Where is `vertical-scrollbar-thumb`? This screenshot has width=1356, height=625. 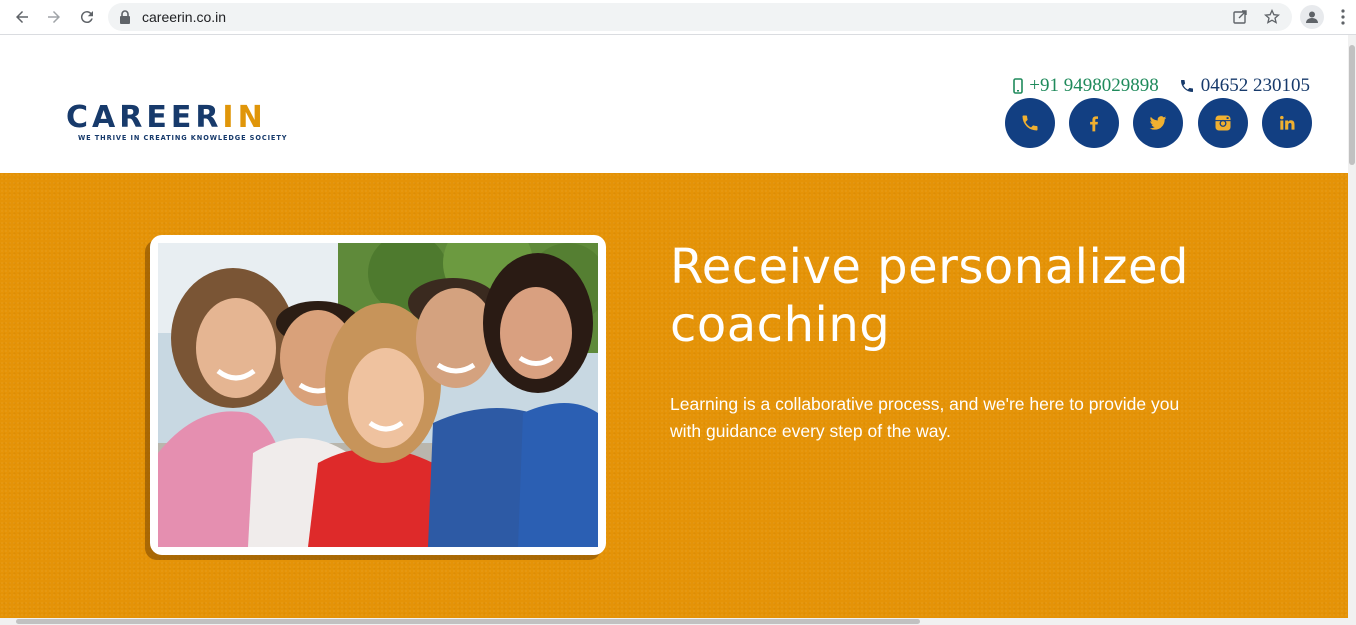
vertical-scrollbar-thumb is located at coordinates (1352, 105).